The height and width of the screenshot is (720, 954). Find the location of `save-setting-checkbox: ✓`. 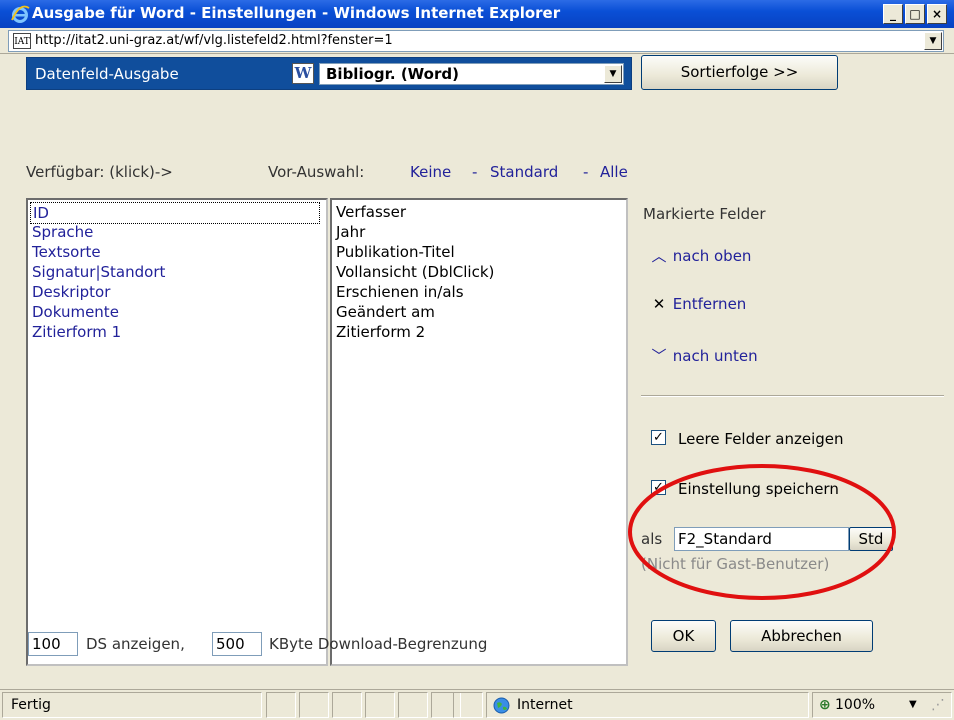

save-setting-checkbox: ✓ is located at coordinates (658, 487).